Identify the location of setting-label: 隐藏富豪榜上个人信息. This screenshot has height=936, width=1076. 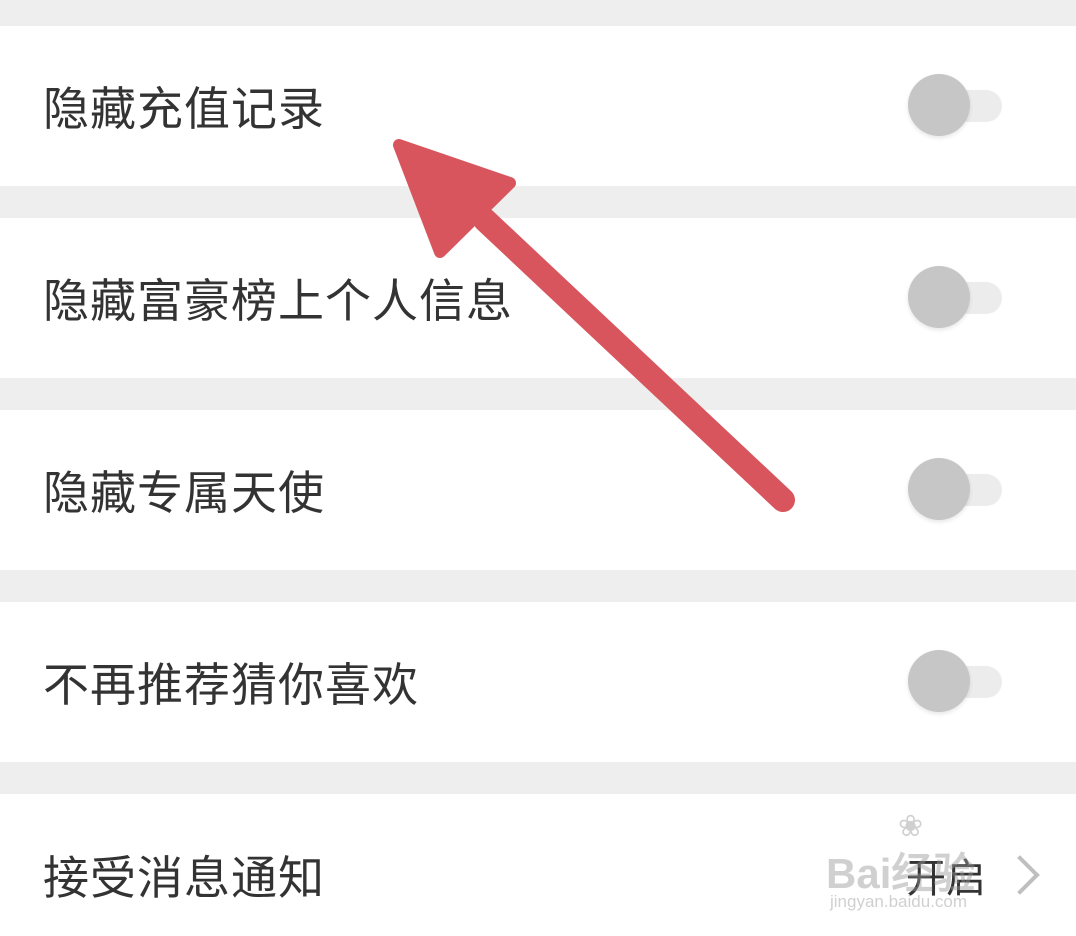
(278, 301).